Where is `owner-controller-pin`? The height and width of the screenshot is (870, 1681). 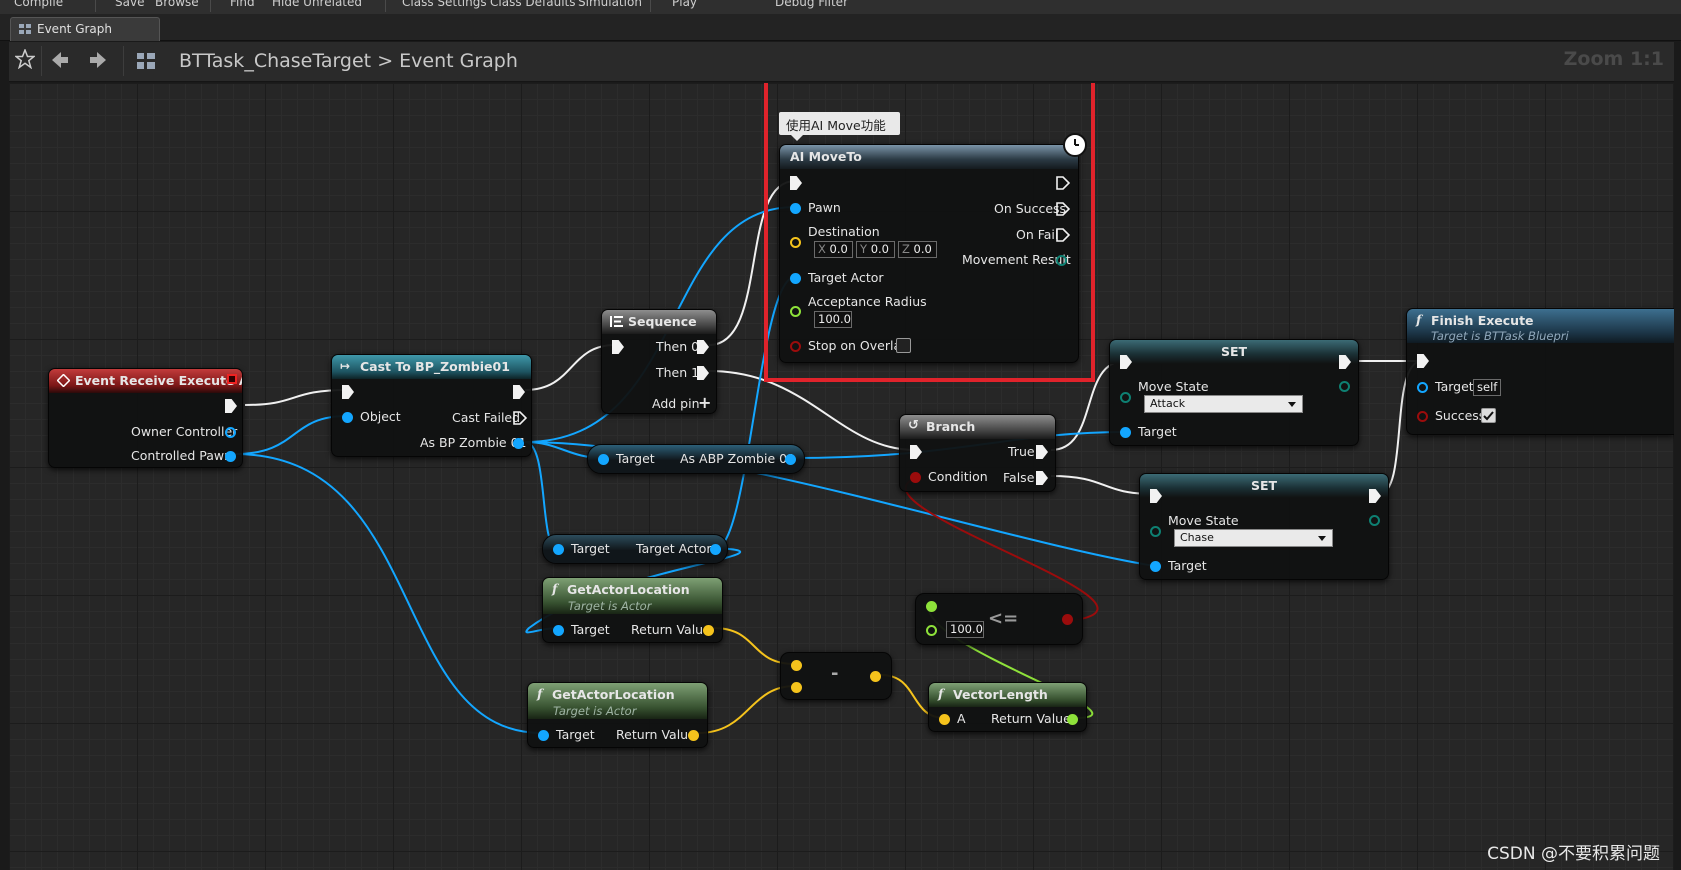
owner-controller-pin is located at coordinates (230, 432).